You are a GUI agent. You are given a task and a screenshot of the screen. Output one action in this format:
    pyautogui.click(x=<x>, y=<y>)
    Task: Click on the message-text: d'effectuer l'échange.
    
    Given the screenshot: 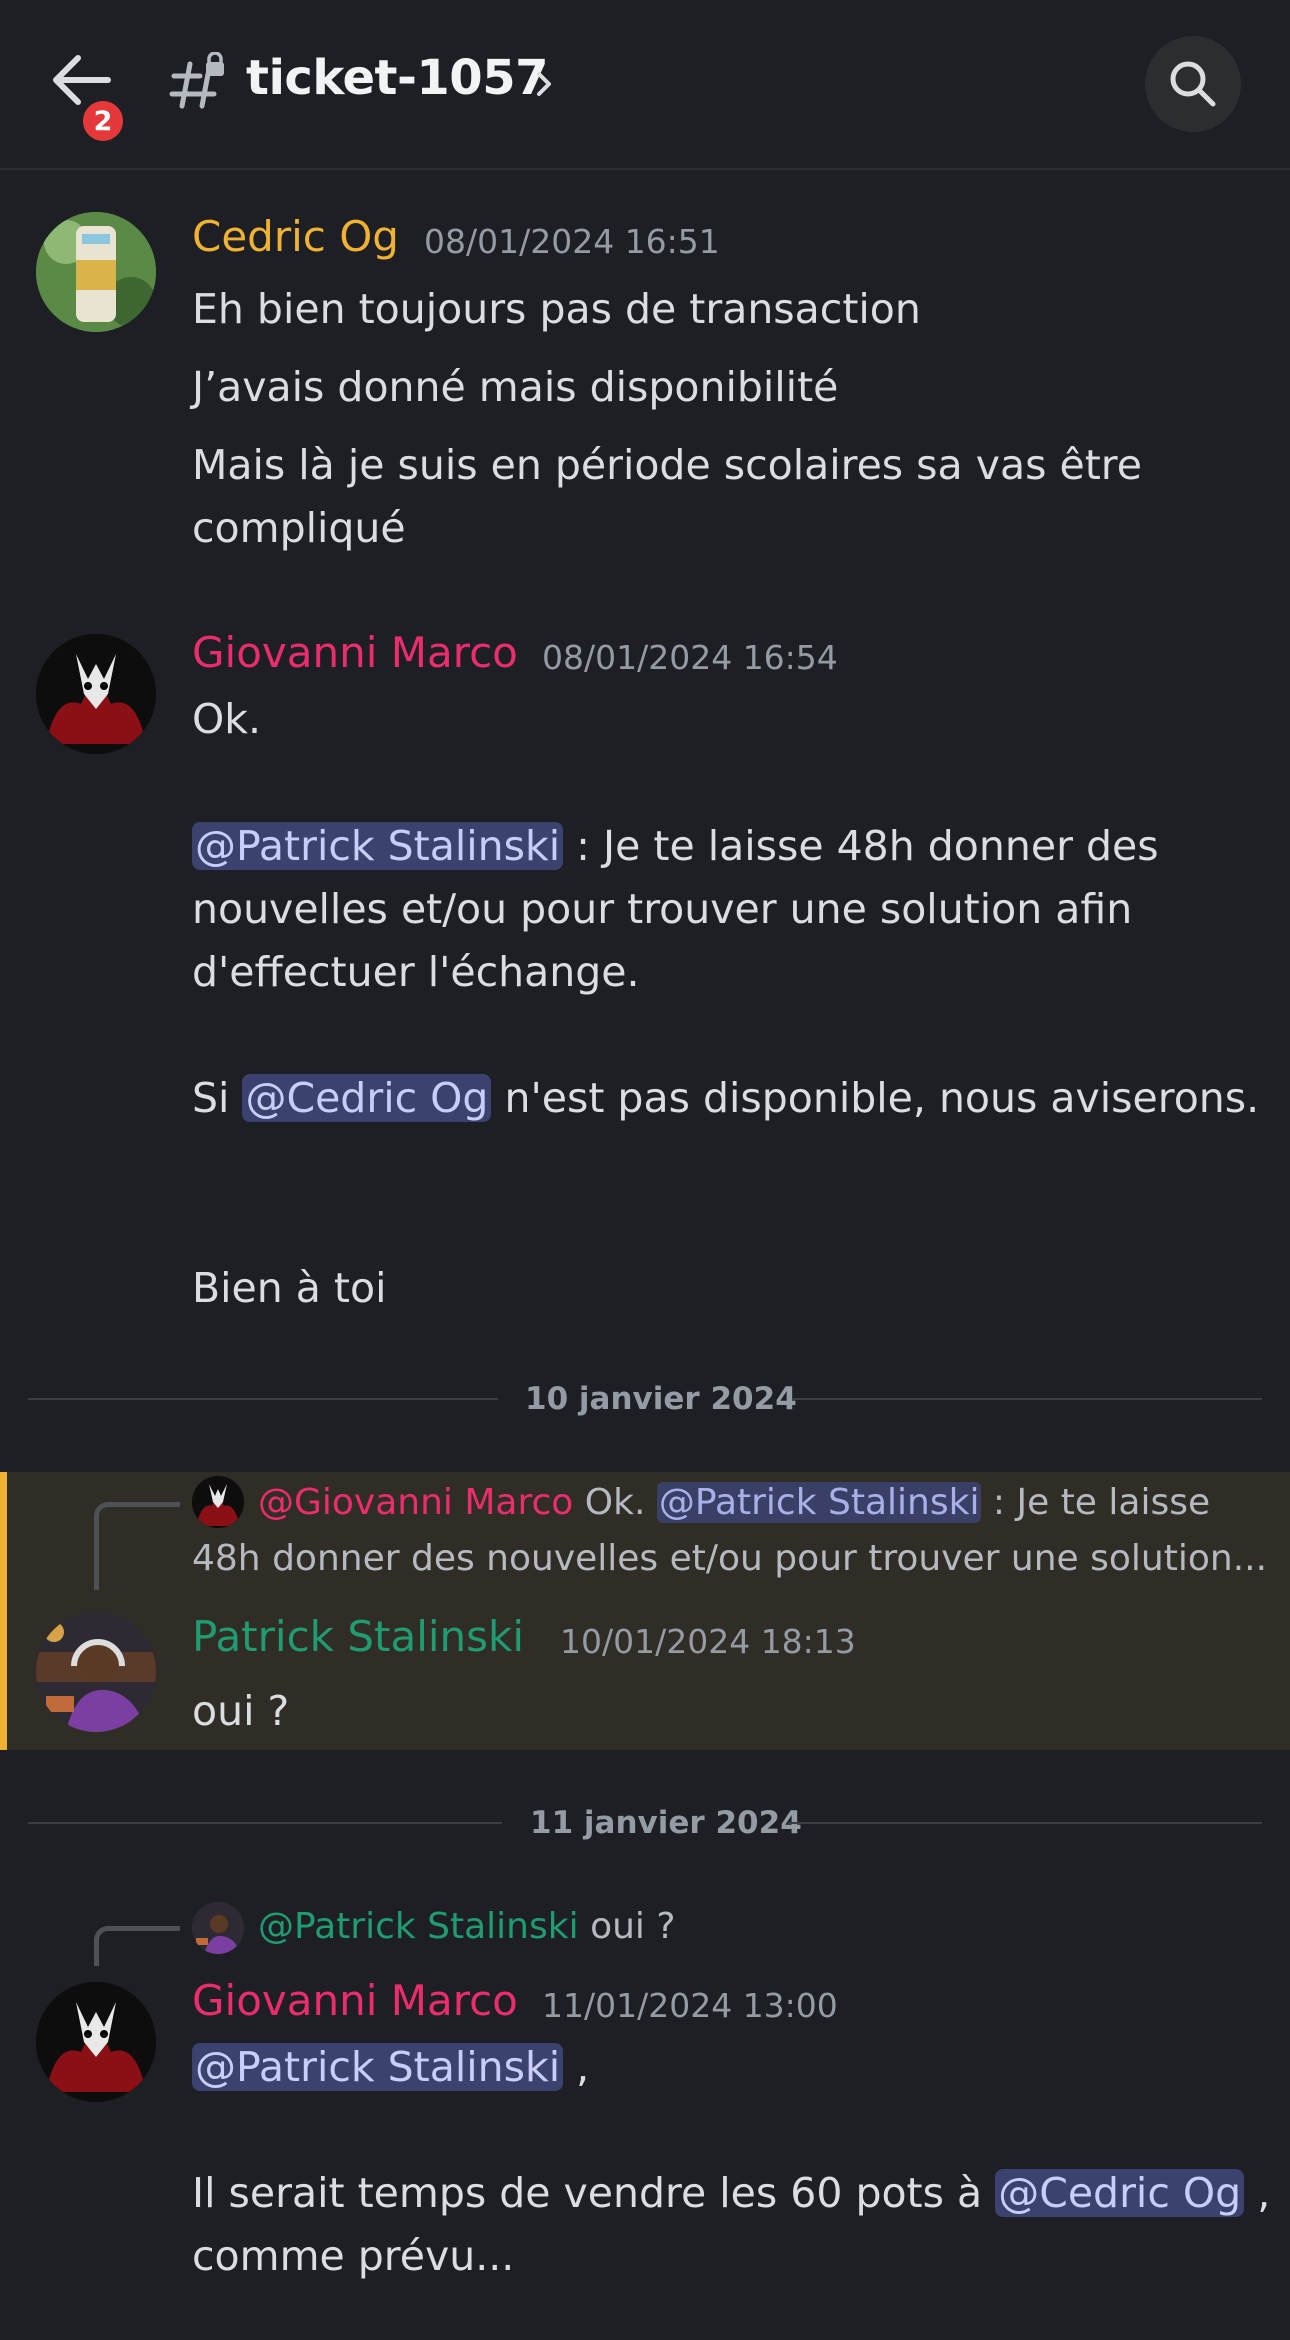 What is the action you would take?
    pyautogui.click(x=416, y=972)
    